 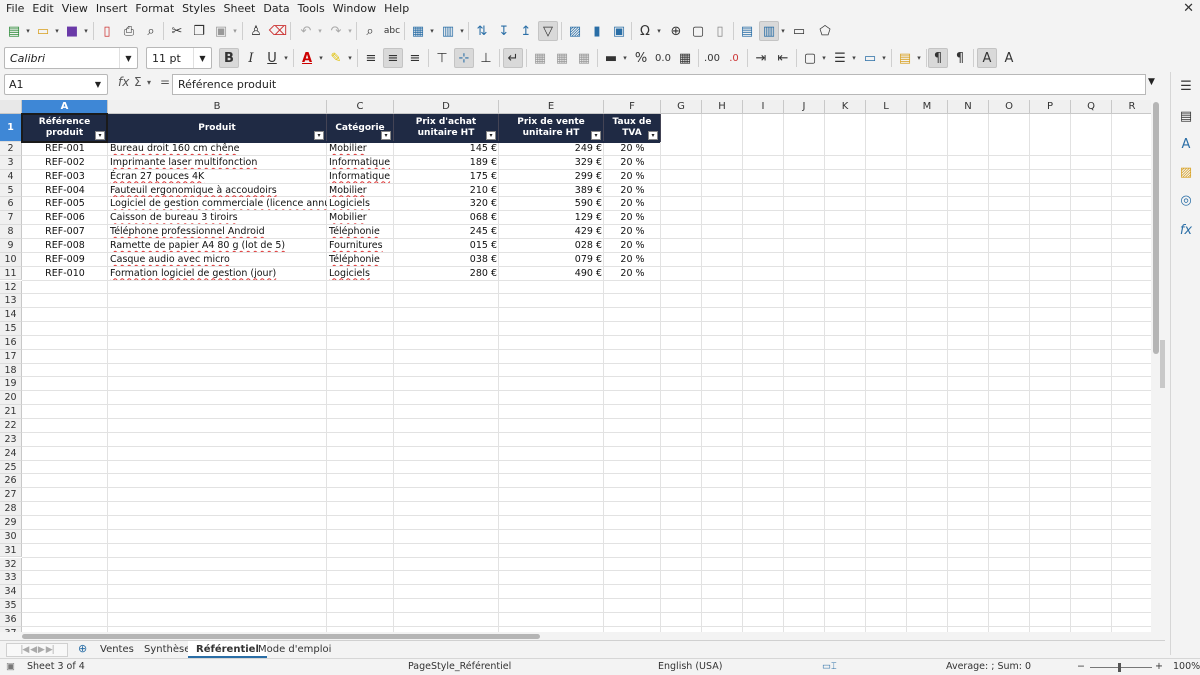 What do you see at coordinates (829, 667) in the screenshot?
I see `selection-mode-icon: ▭⌶` at bounding box center [829, 667].